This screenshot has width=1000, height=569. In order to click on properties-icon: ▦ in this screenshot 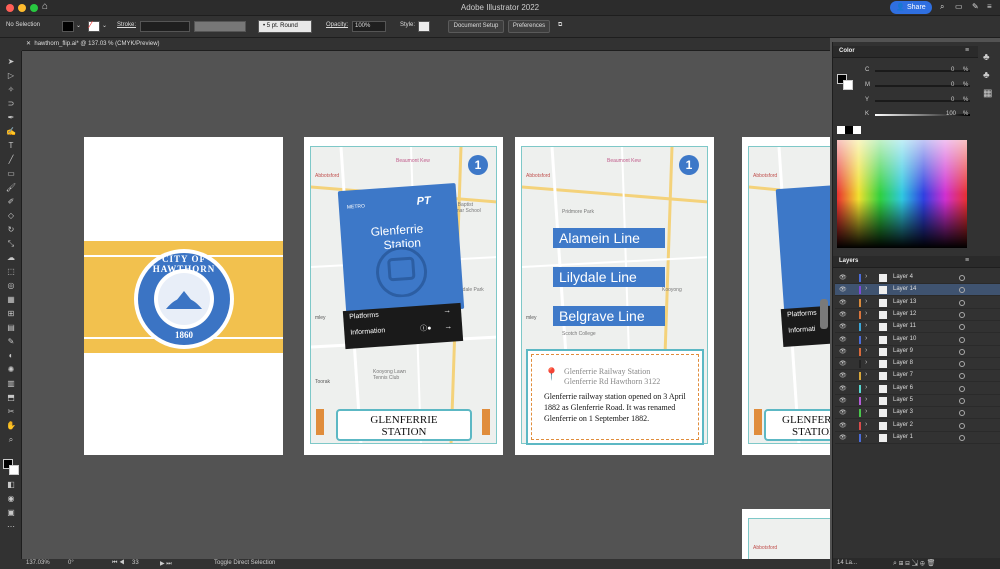, I will do `click(987, 93)`.